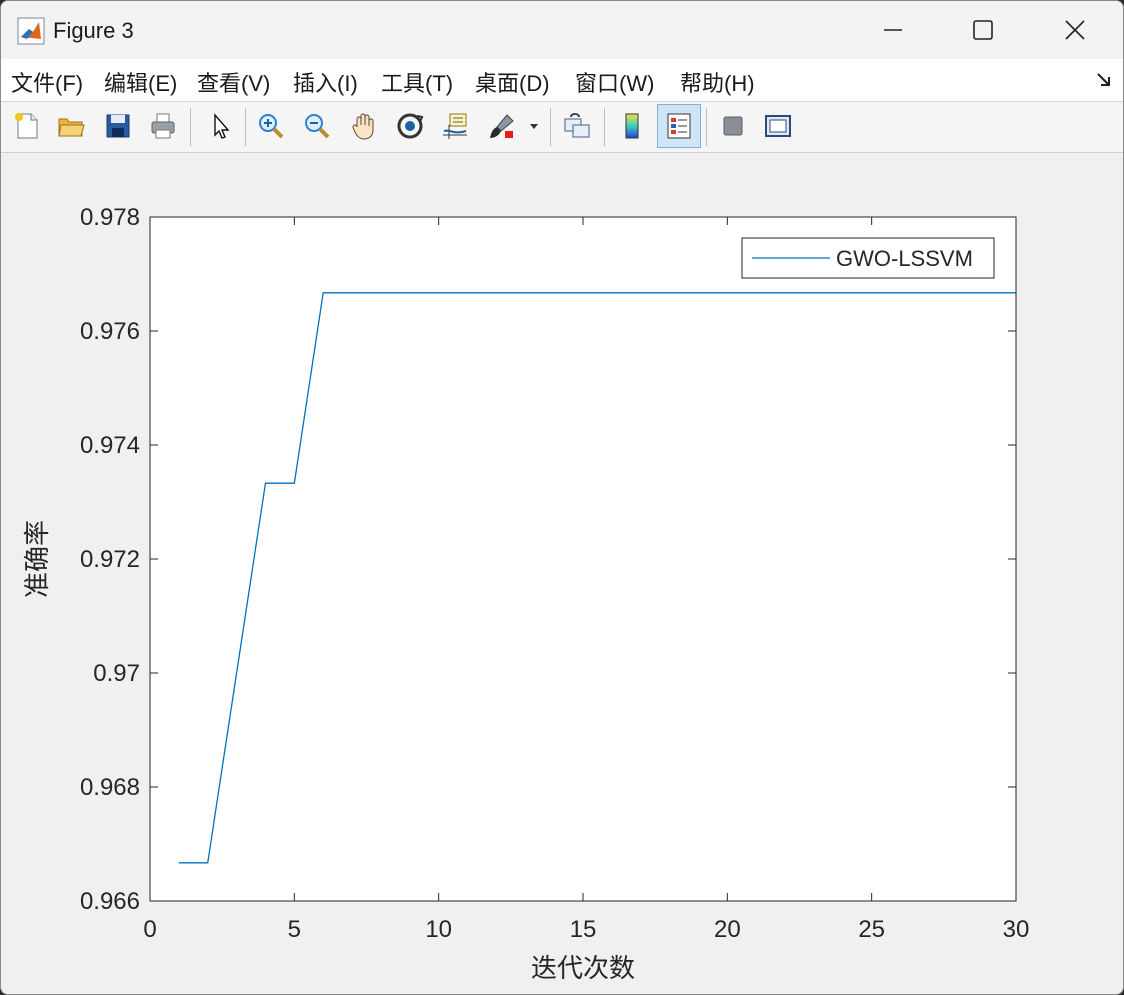  Describe the element at coordinates (562, 30) in the screenshot. I see `title-bar: Figure 3` at that location.